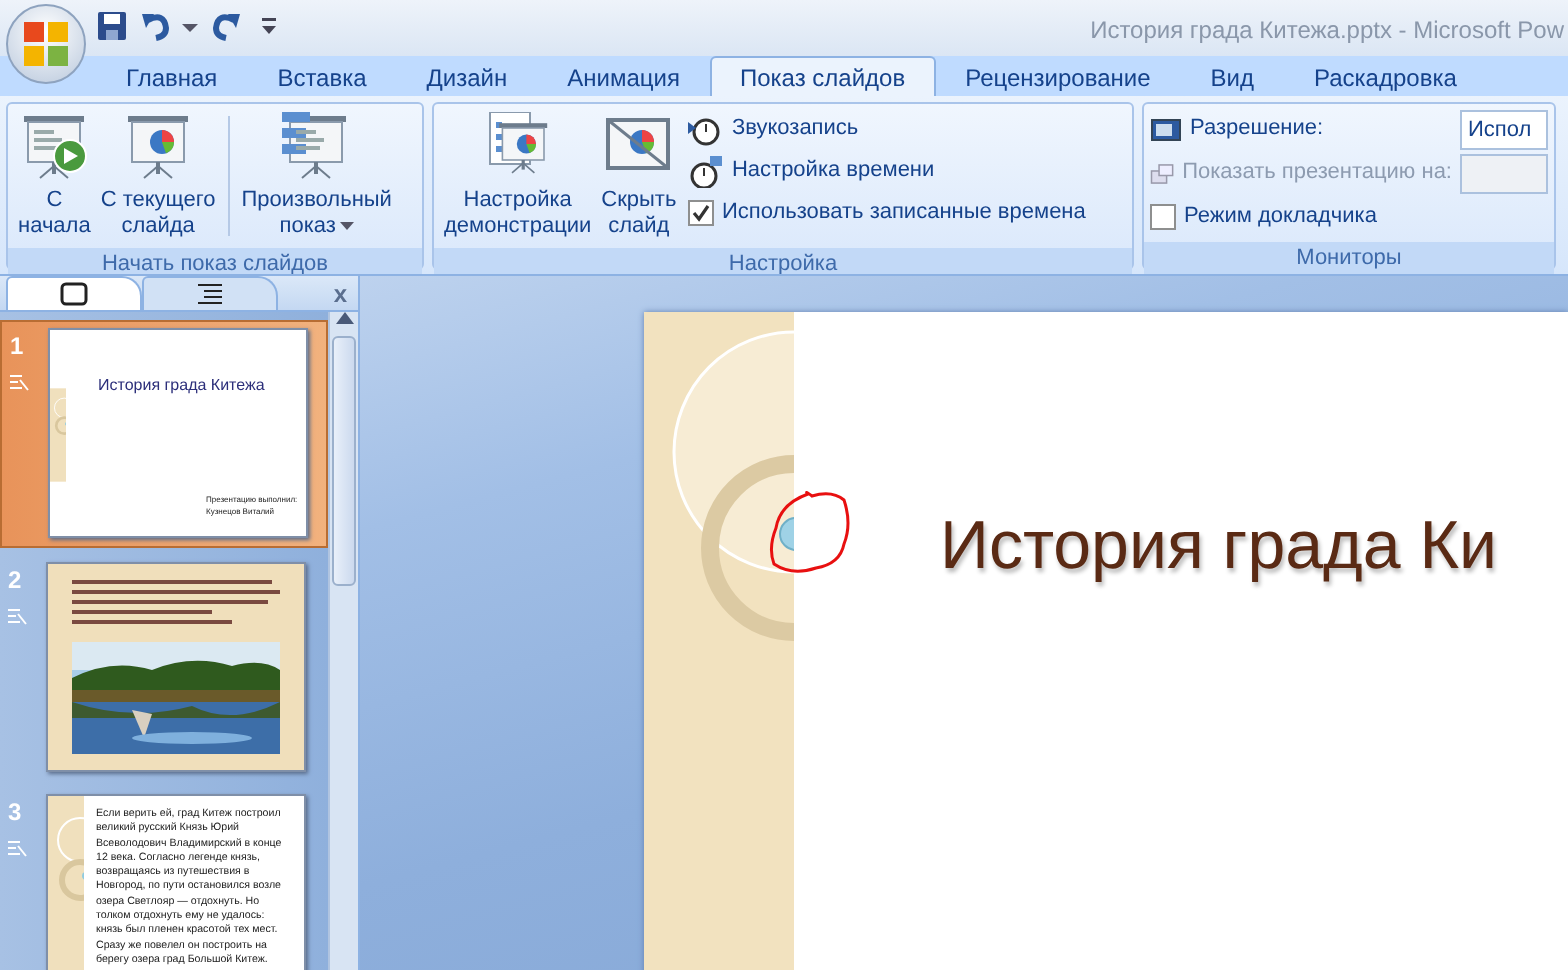  Describe the element at coordinates (1232, 76) in the screenshot. I see `ribbon-tab: Вид` at that location.